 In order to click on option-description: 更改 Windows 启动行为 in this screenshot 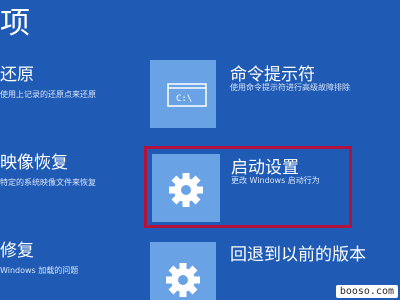, I will do `click(275, 180)`.